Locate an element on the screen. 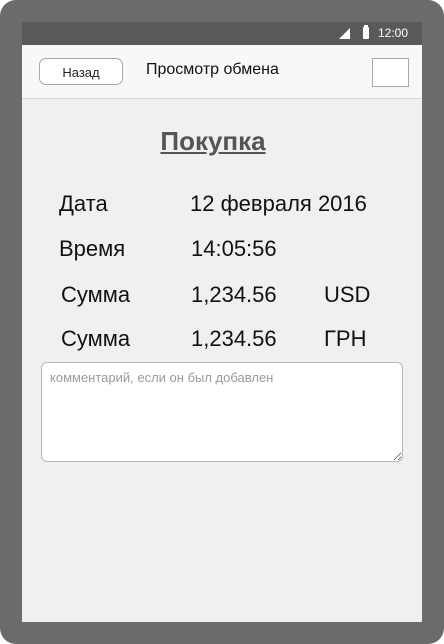  comment-field is located at coordinates (222, 412).